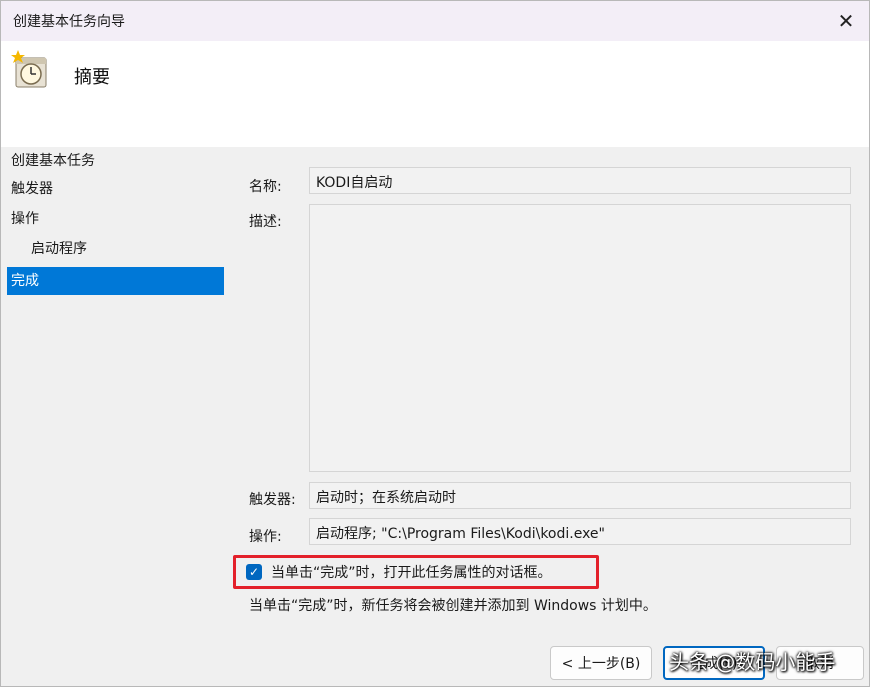  I want to click on nav-item-action: 操作, so click(115, 219).